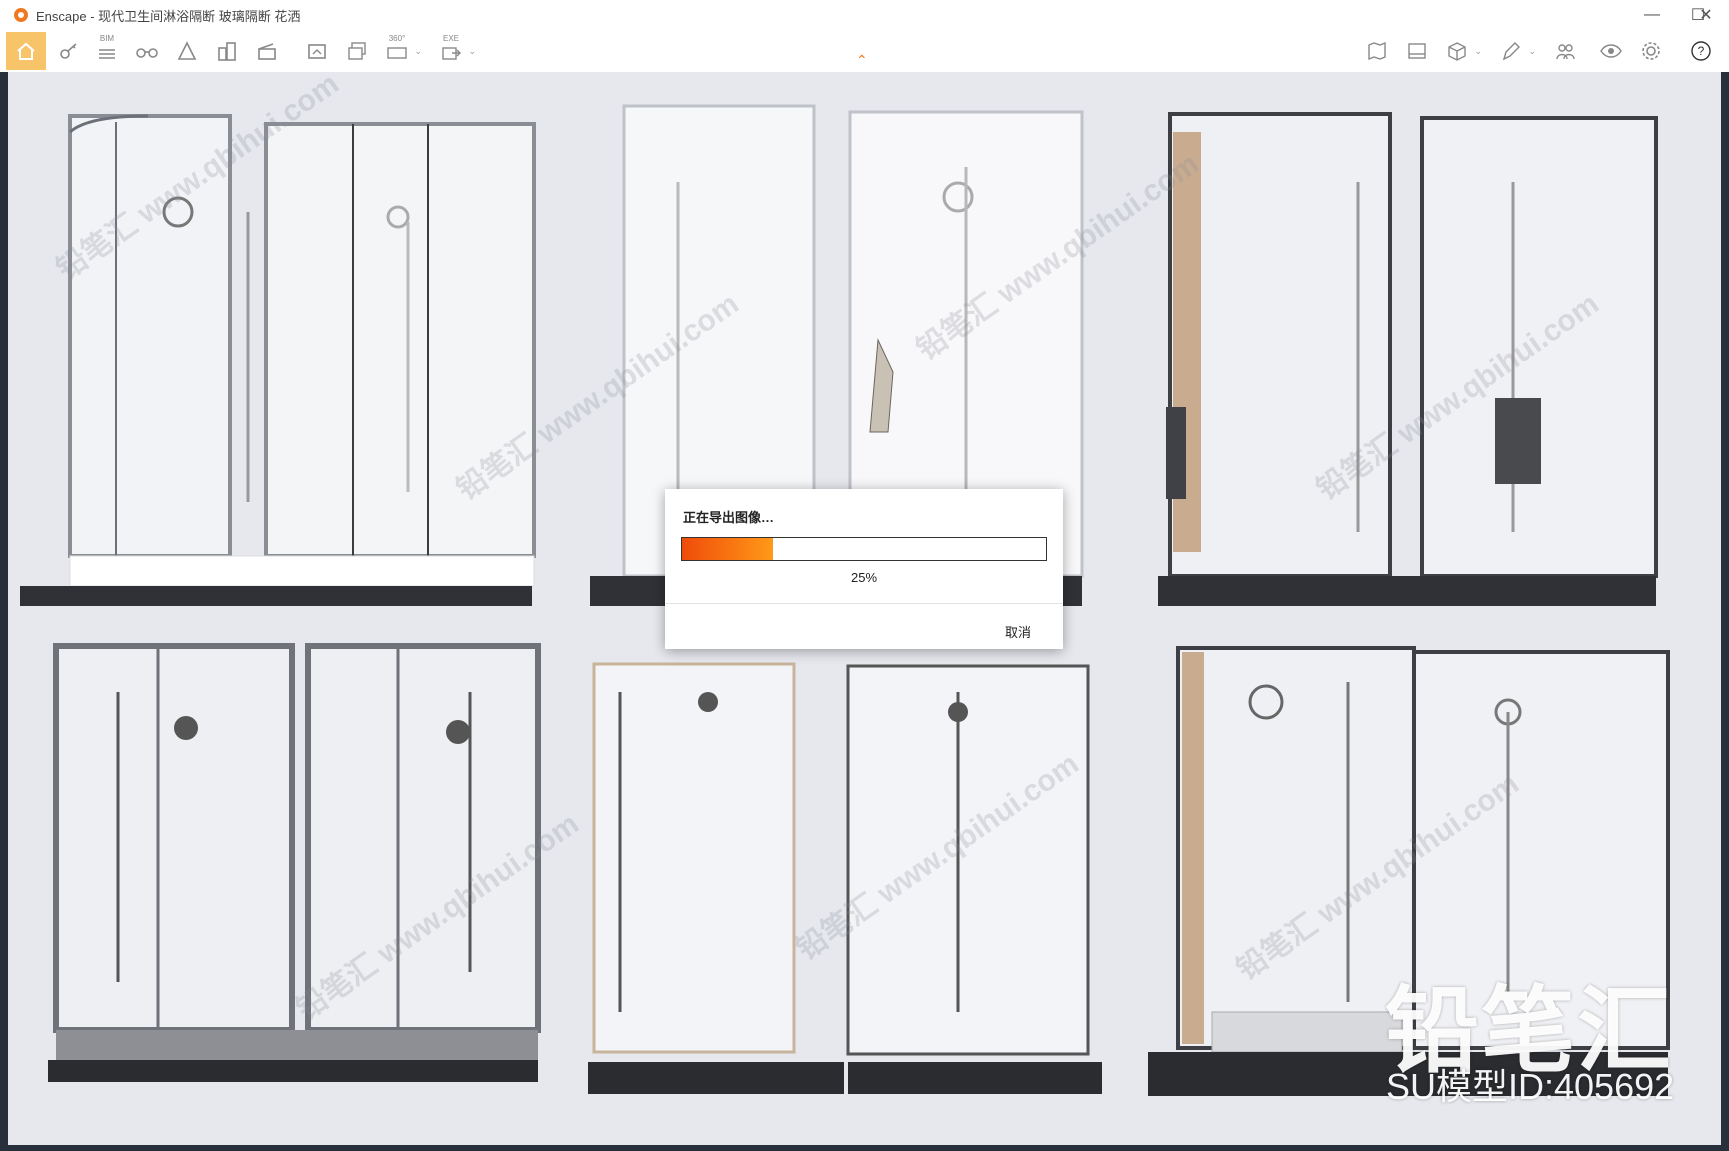 The height and width of the screenshot is (1151, 1729). What do you see at coordinates (864, 1148) in the screenshot?
I see `bottom-window-edge` at bounding box center [864, 1148].